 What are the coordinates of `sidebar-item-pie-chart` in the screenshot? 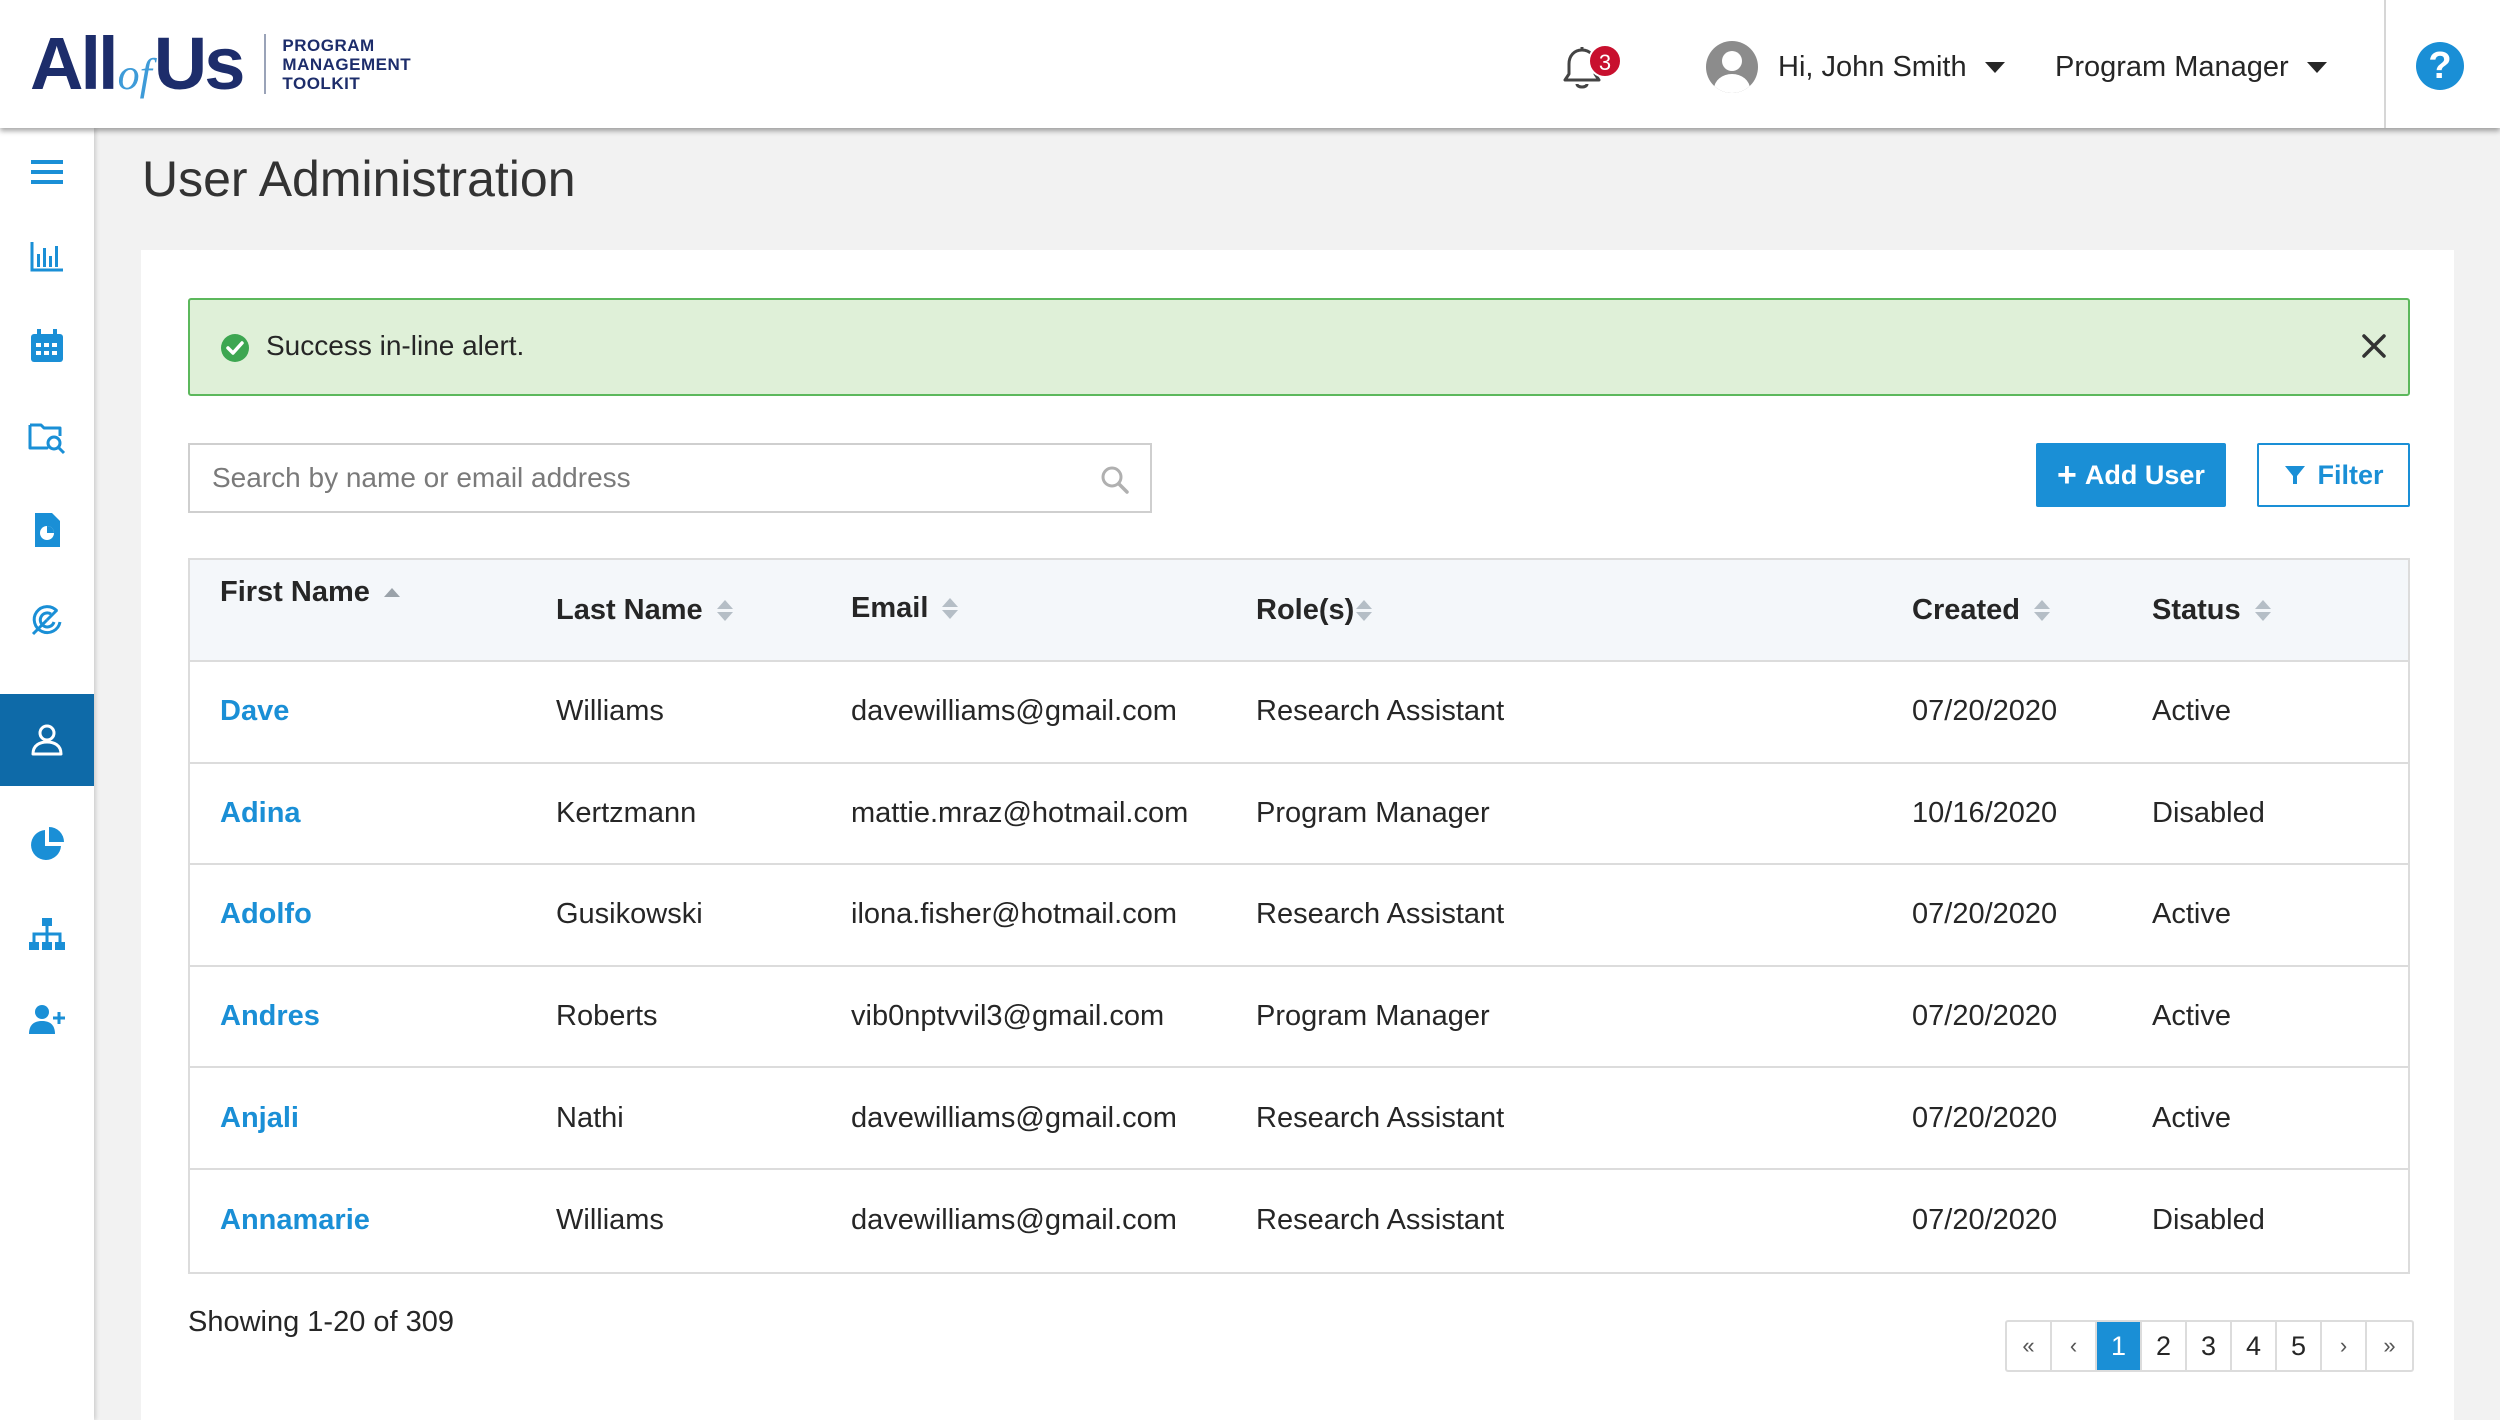 It's located at (47, 844).